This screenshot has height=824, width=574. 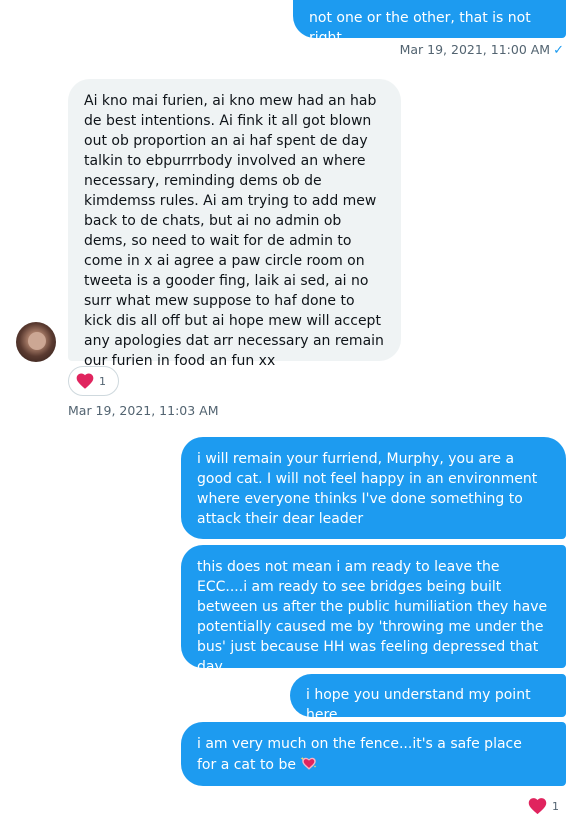 What do you see at coordinates (143, 410) in the screenshot?
I see `message-timestamp: Mar 19, 2021, 11:03 AM` at bounding box center [143, 410].